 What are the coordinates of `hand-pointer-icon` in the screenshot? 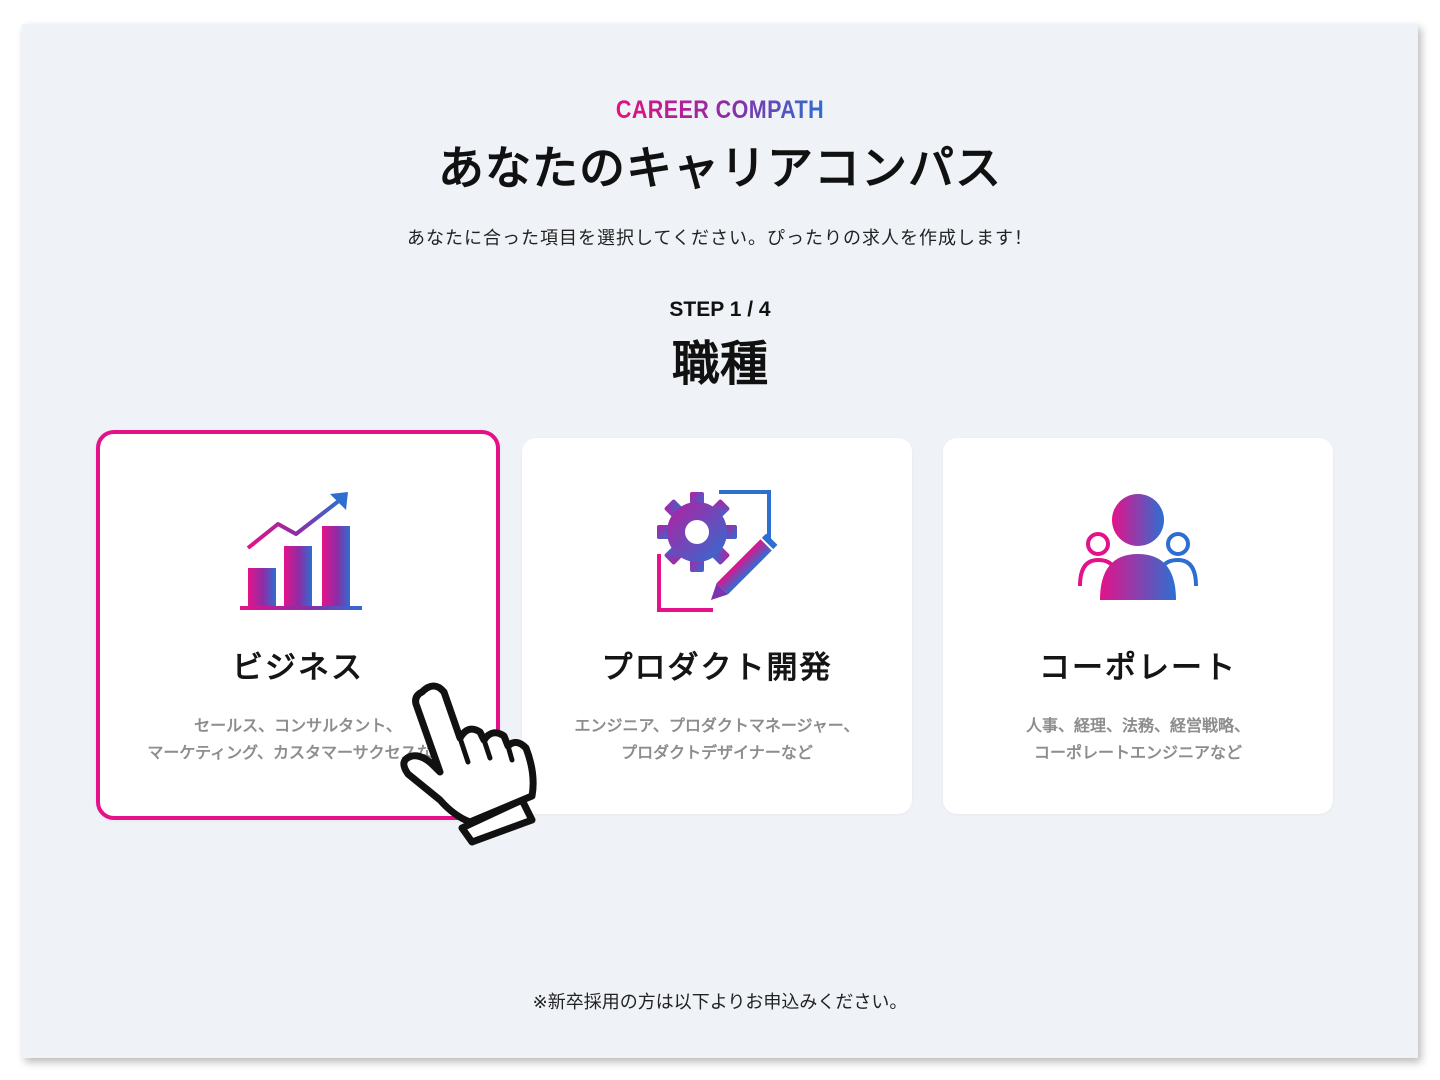 It's located at (468, 764).